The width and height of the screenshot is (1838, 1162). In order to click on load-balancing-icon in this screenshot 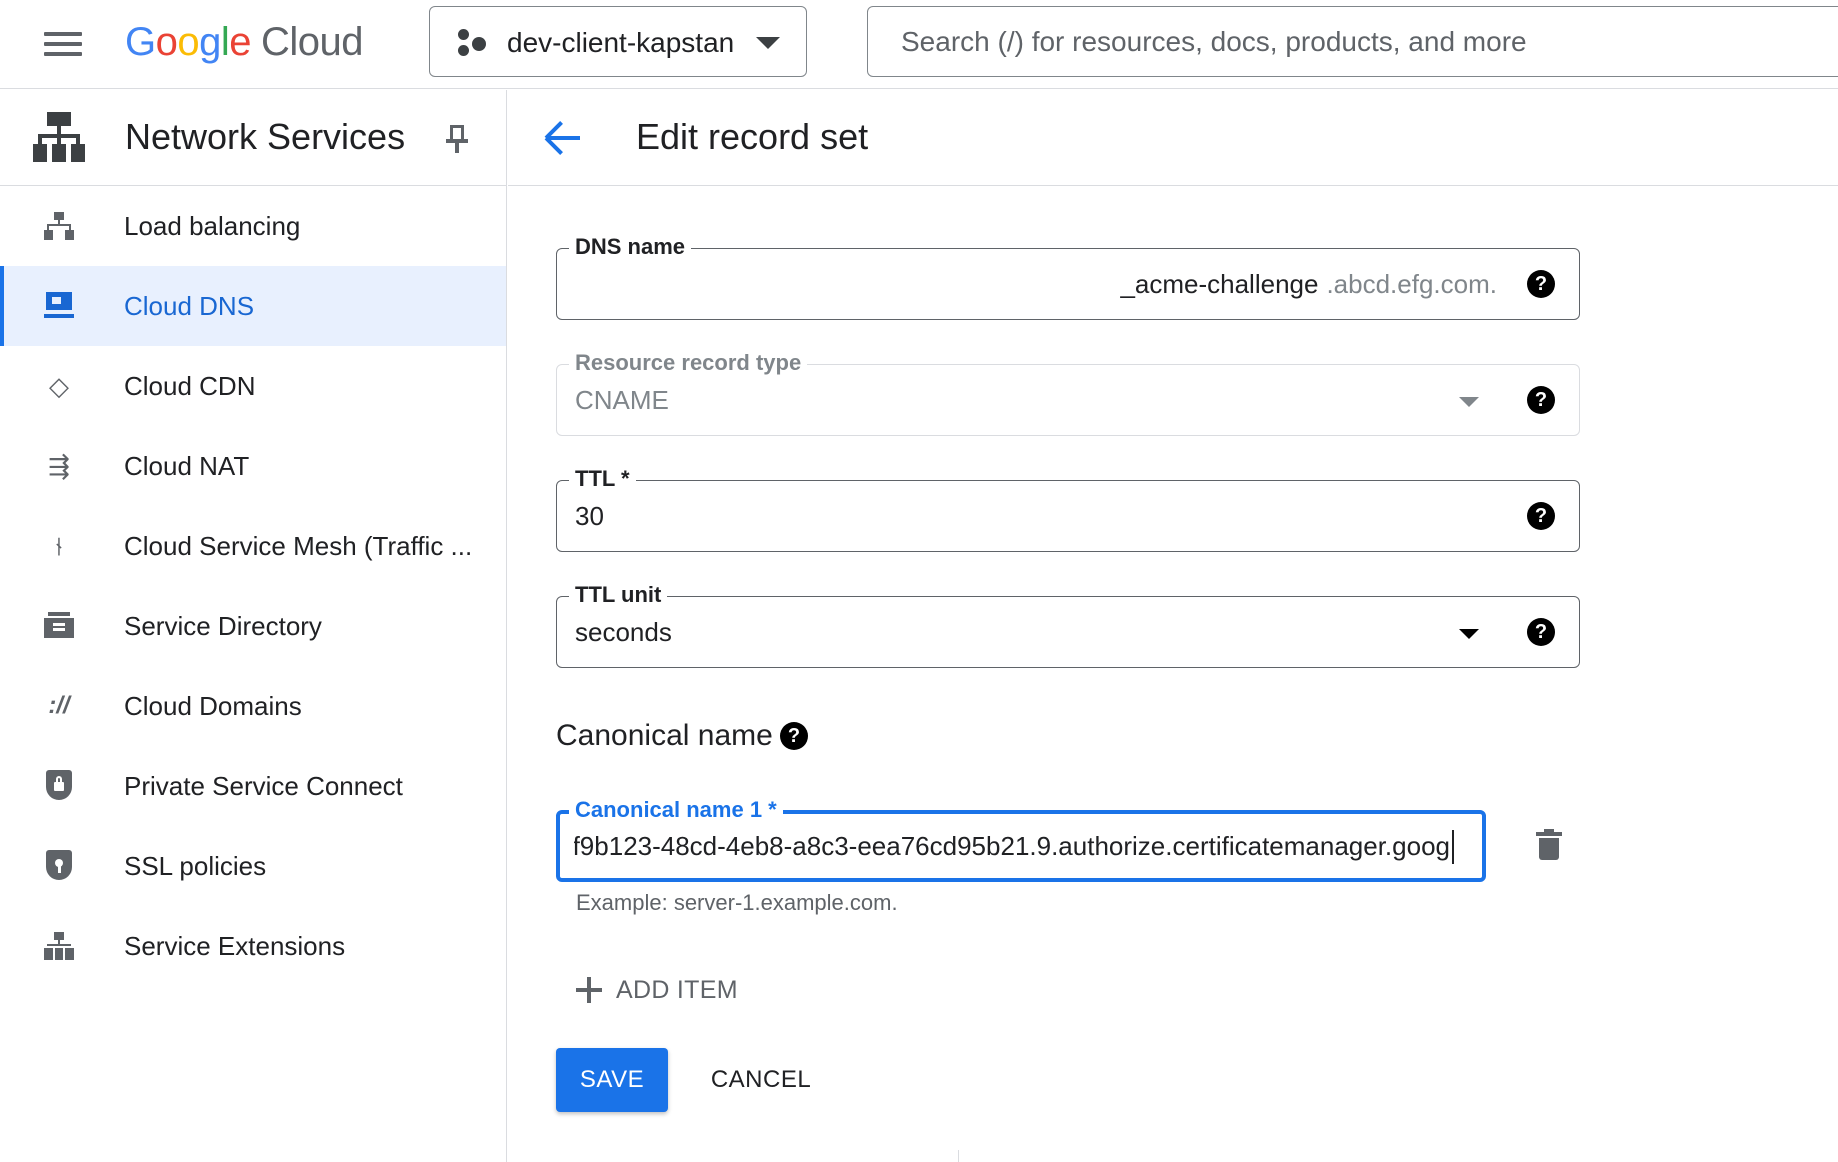, I will do `click(59, 226)`.